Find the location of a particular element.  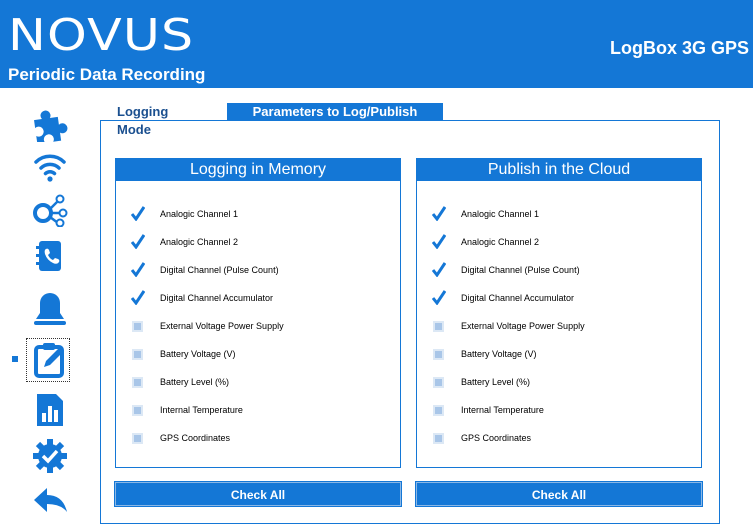

cloud-publish-title: Publish in the Cloud is located at coordinates (559, 170).